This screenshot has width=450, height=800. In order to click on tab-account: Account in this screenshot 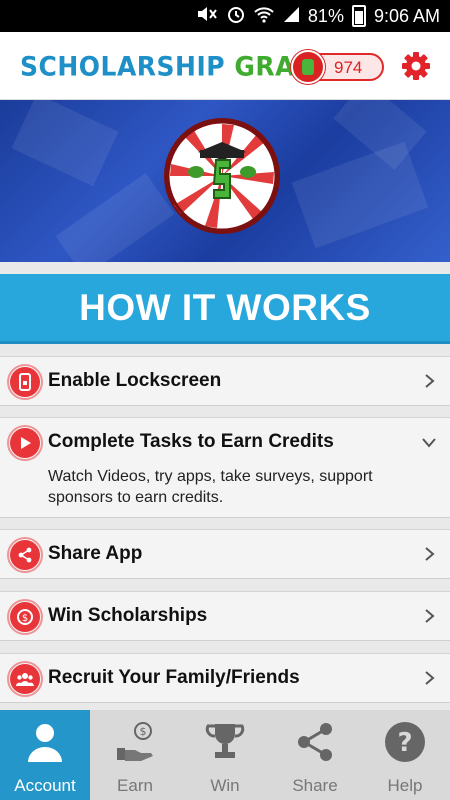, I will do `click(45, 755)`.